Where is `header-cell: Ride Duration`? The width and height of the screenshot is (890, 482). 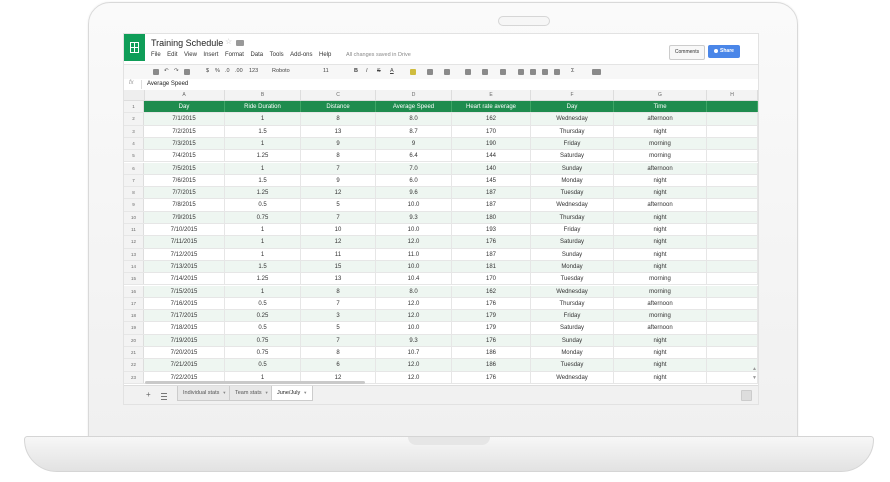
header-cell: Ride Duration is located at coordinates (263, 107).